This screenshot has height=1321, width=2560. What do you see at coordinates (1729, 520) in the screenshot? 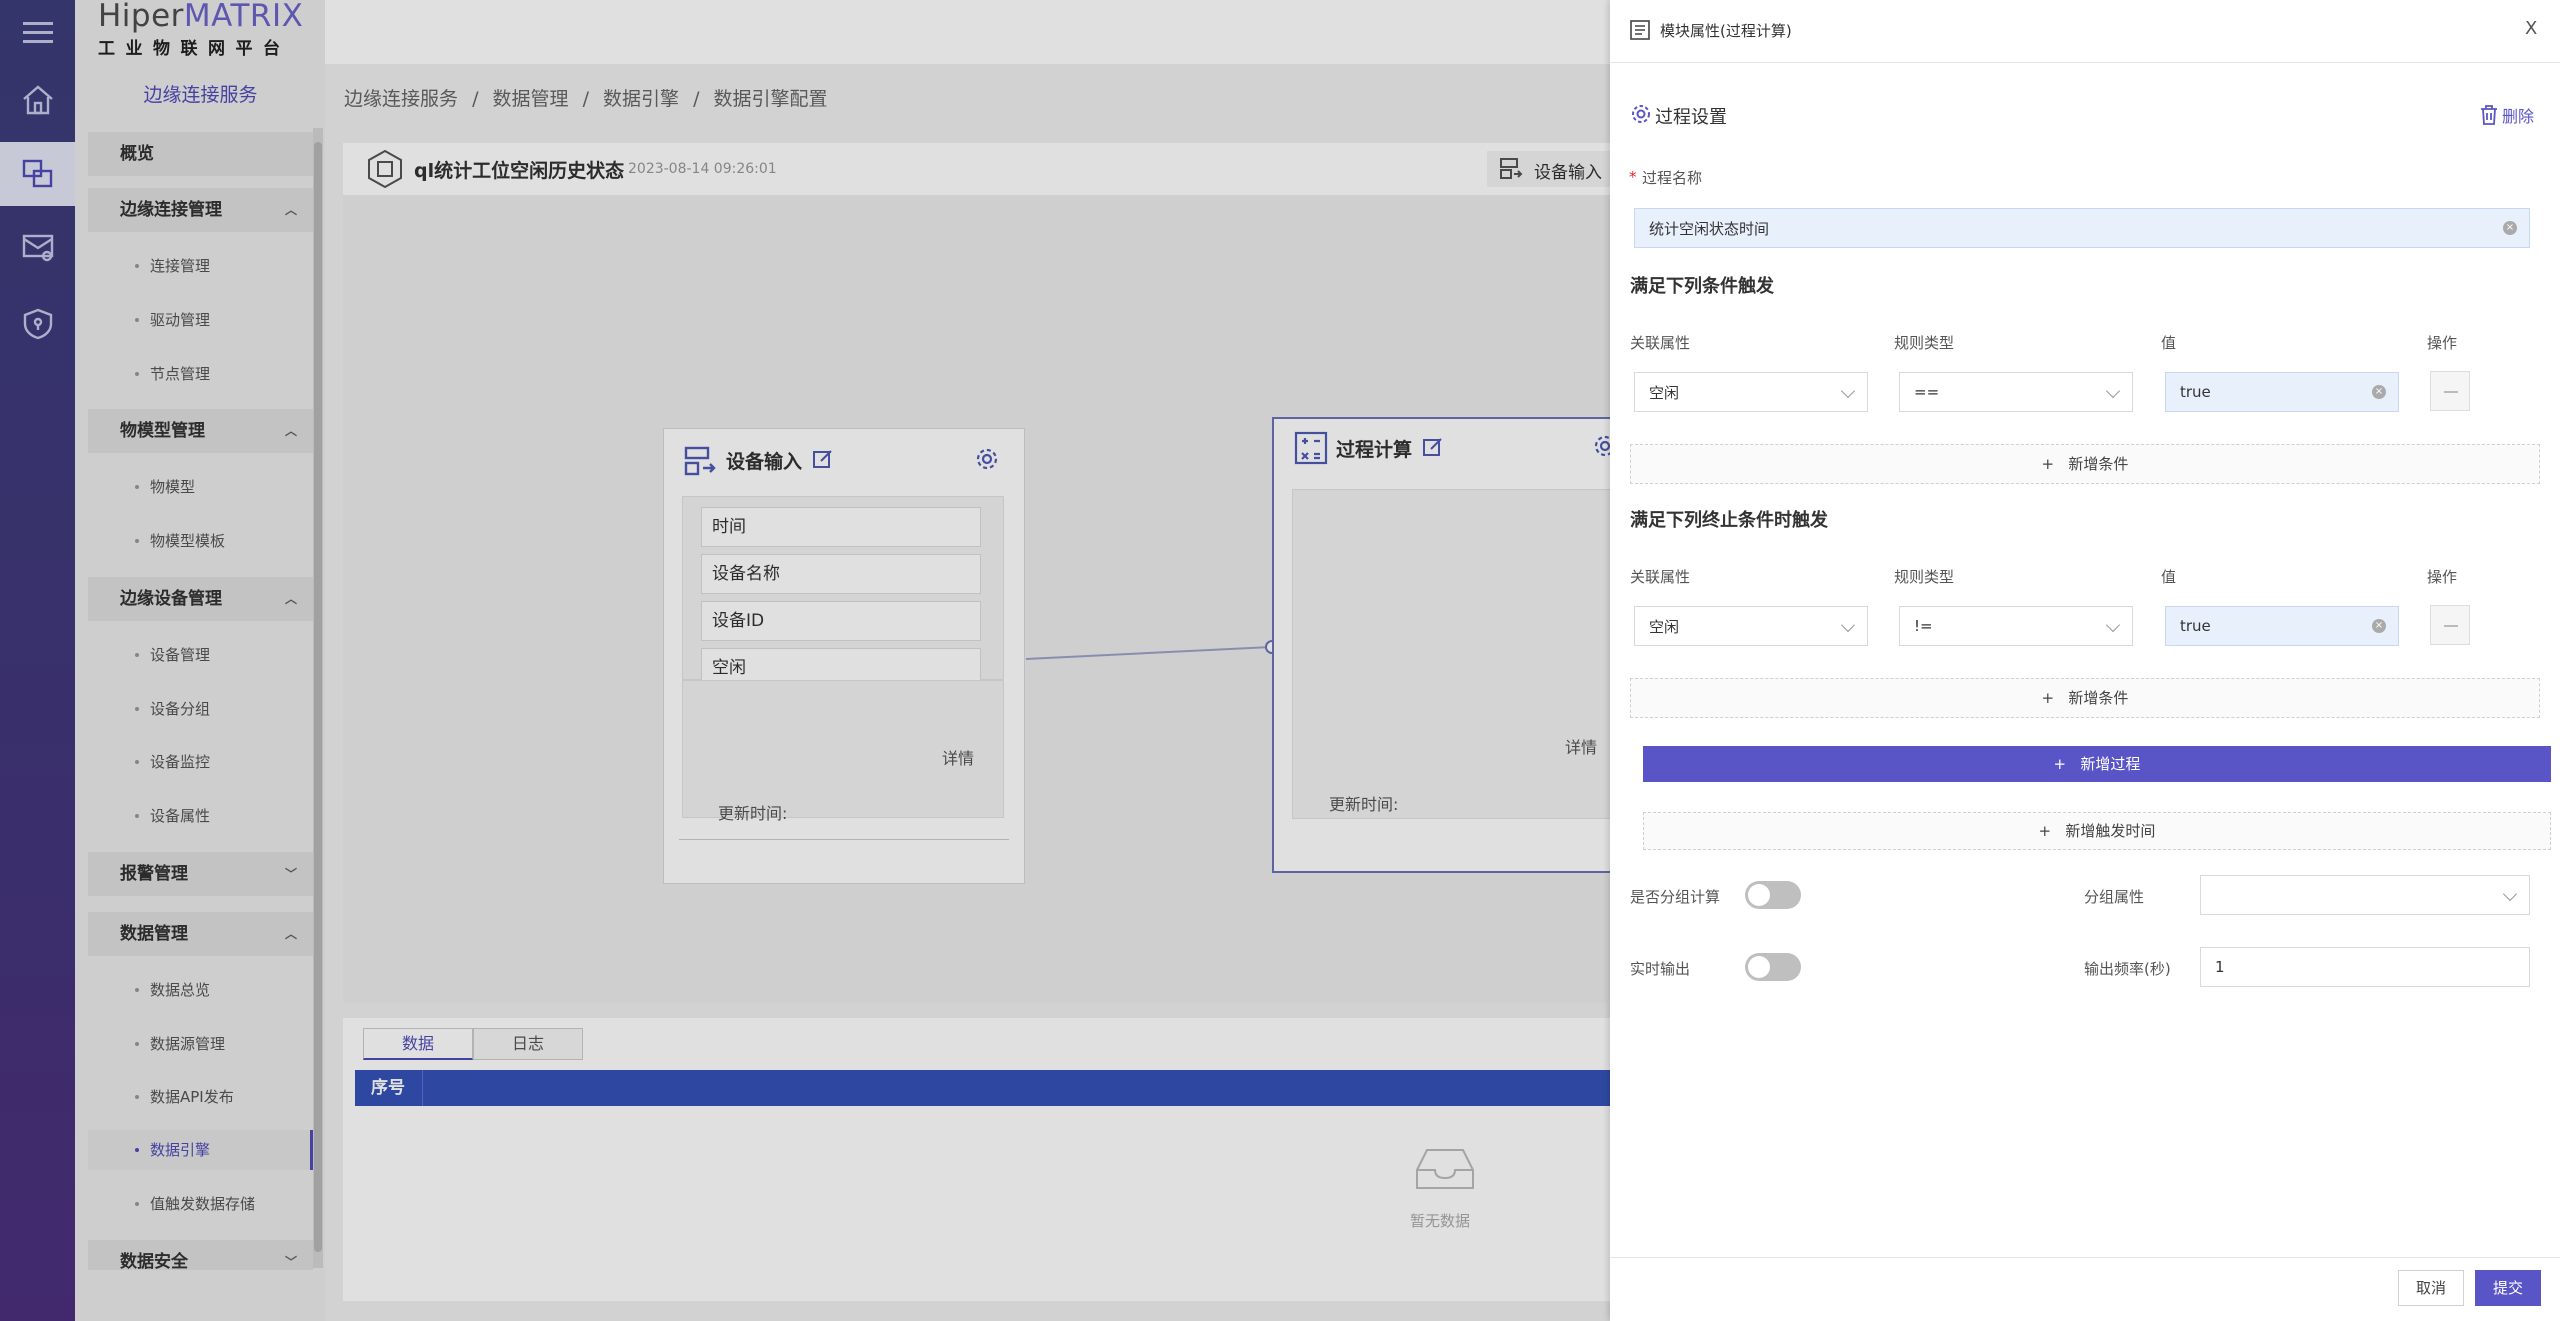
I see `stop-trigger-title: 满足下列终止条件时触发` at bounding box center [1729, 520].